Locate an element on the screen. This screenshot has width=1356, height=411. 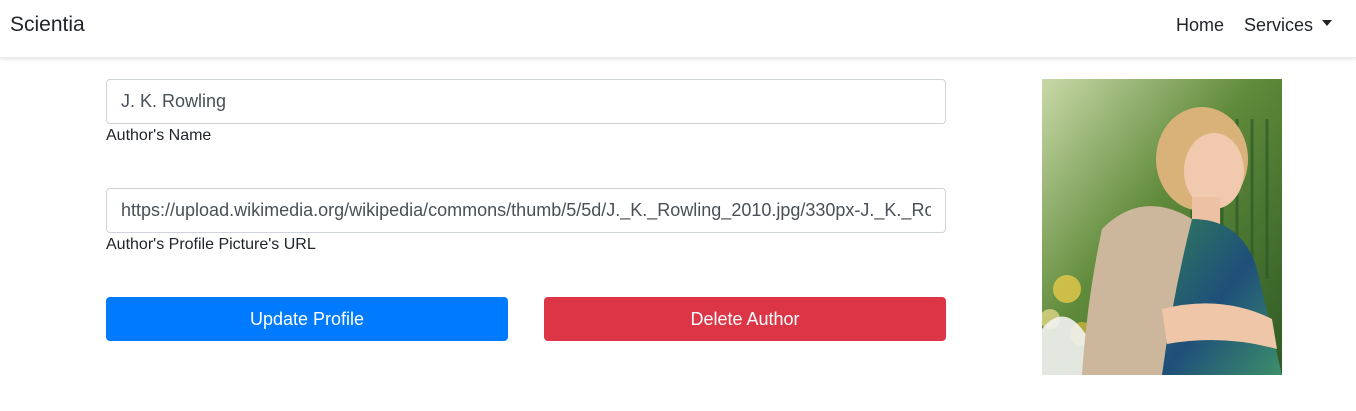
delete-author-button: Delete Author is located at coordinates (745, 319).